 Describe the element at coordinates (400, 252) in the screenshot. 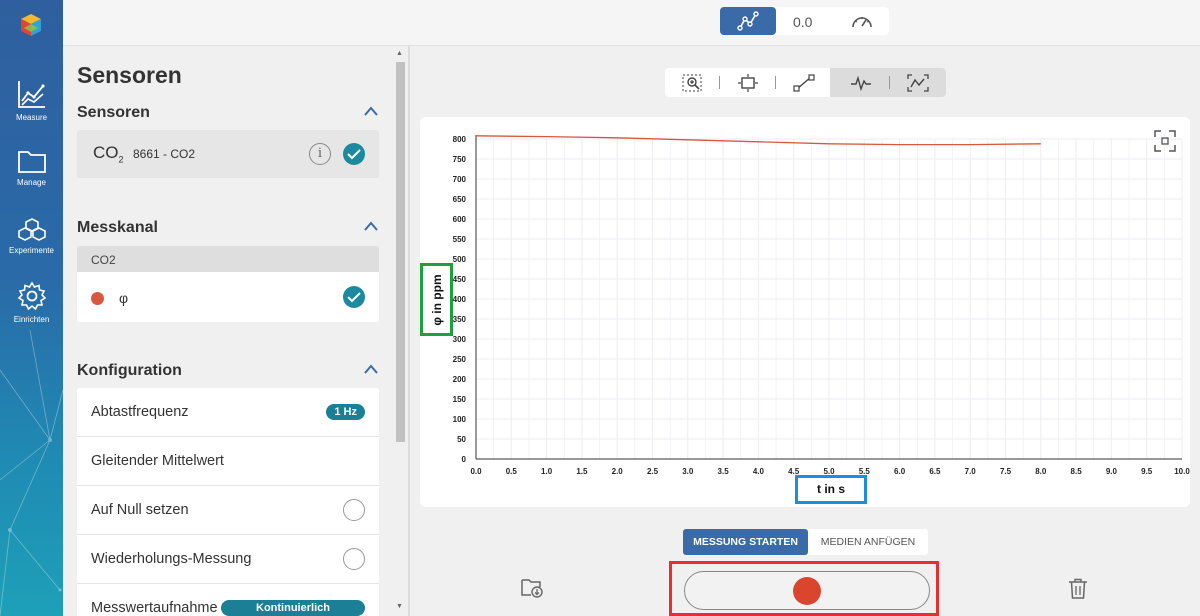

I see `scrollbar-thumb` at that location.